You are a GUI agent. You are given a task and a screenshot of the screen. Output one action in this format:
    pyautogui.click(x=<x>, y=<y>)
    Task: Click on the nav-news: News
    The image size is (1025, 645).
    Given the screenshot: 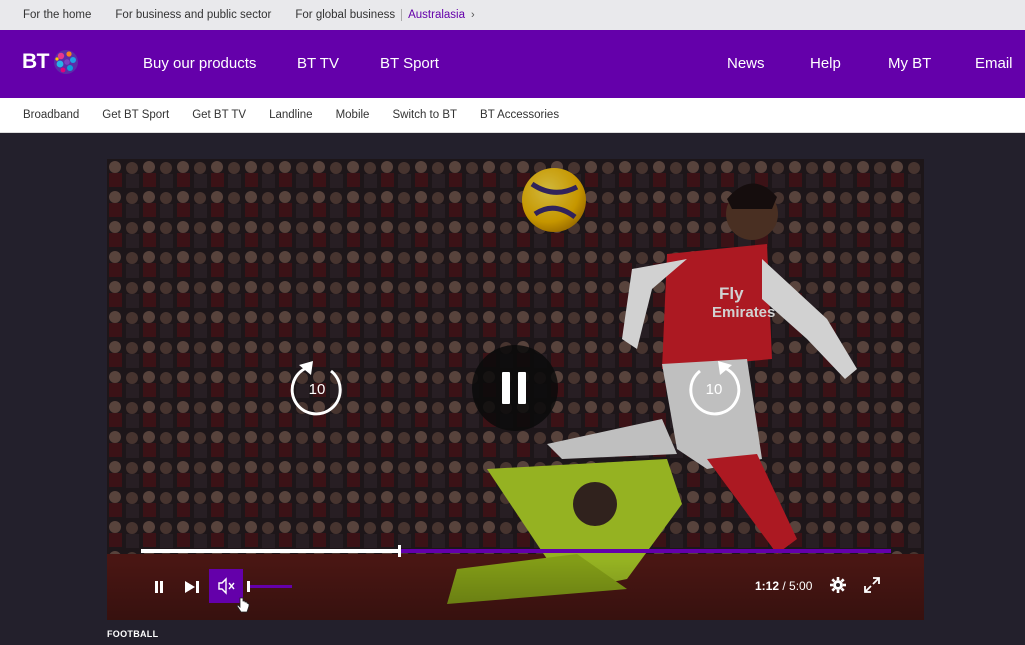 What is the action you would take?
    pyautogui.click(x=746, y=63)
    